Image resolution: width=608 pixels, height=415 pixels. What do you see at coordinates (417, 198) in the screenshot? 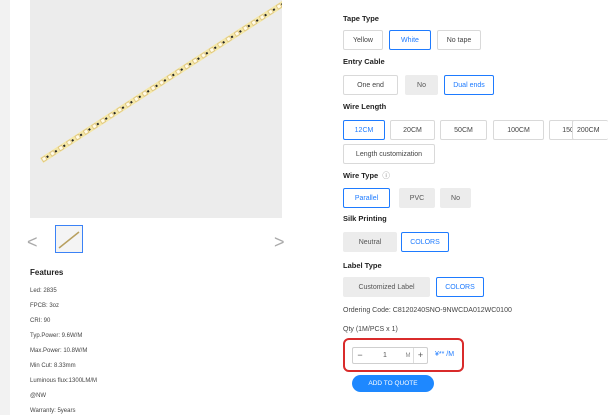
I see `wire-type-pvc-option: PVC` at bounding box center [417, 198].